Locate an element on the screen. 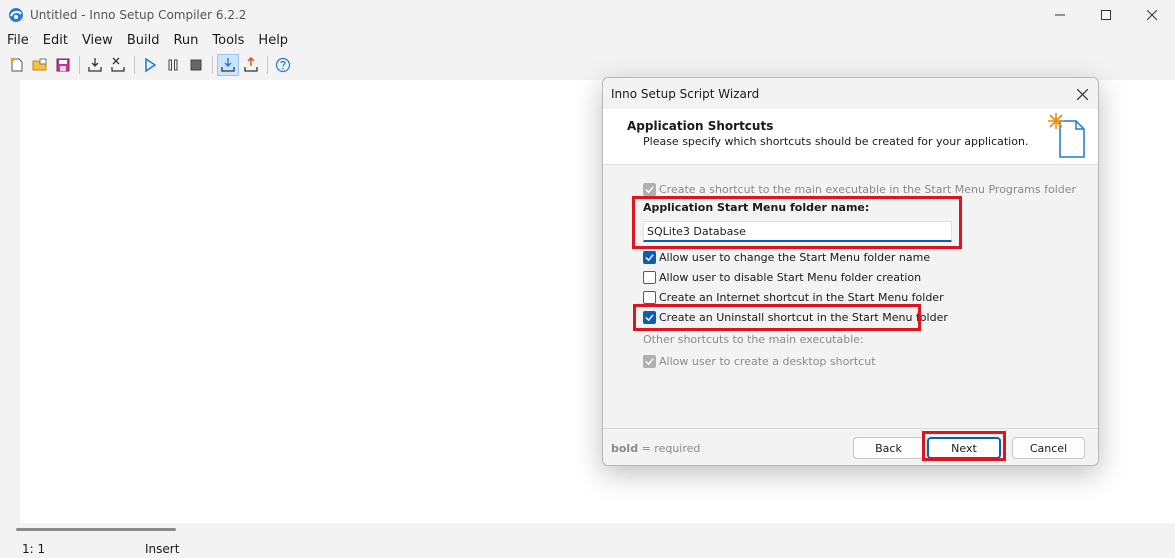 The image size is (1175, 558). other-shortcuts-label: Other shortcuts to the main executable: is located at coordinates (753, 339).